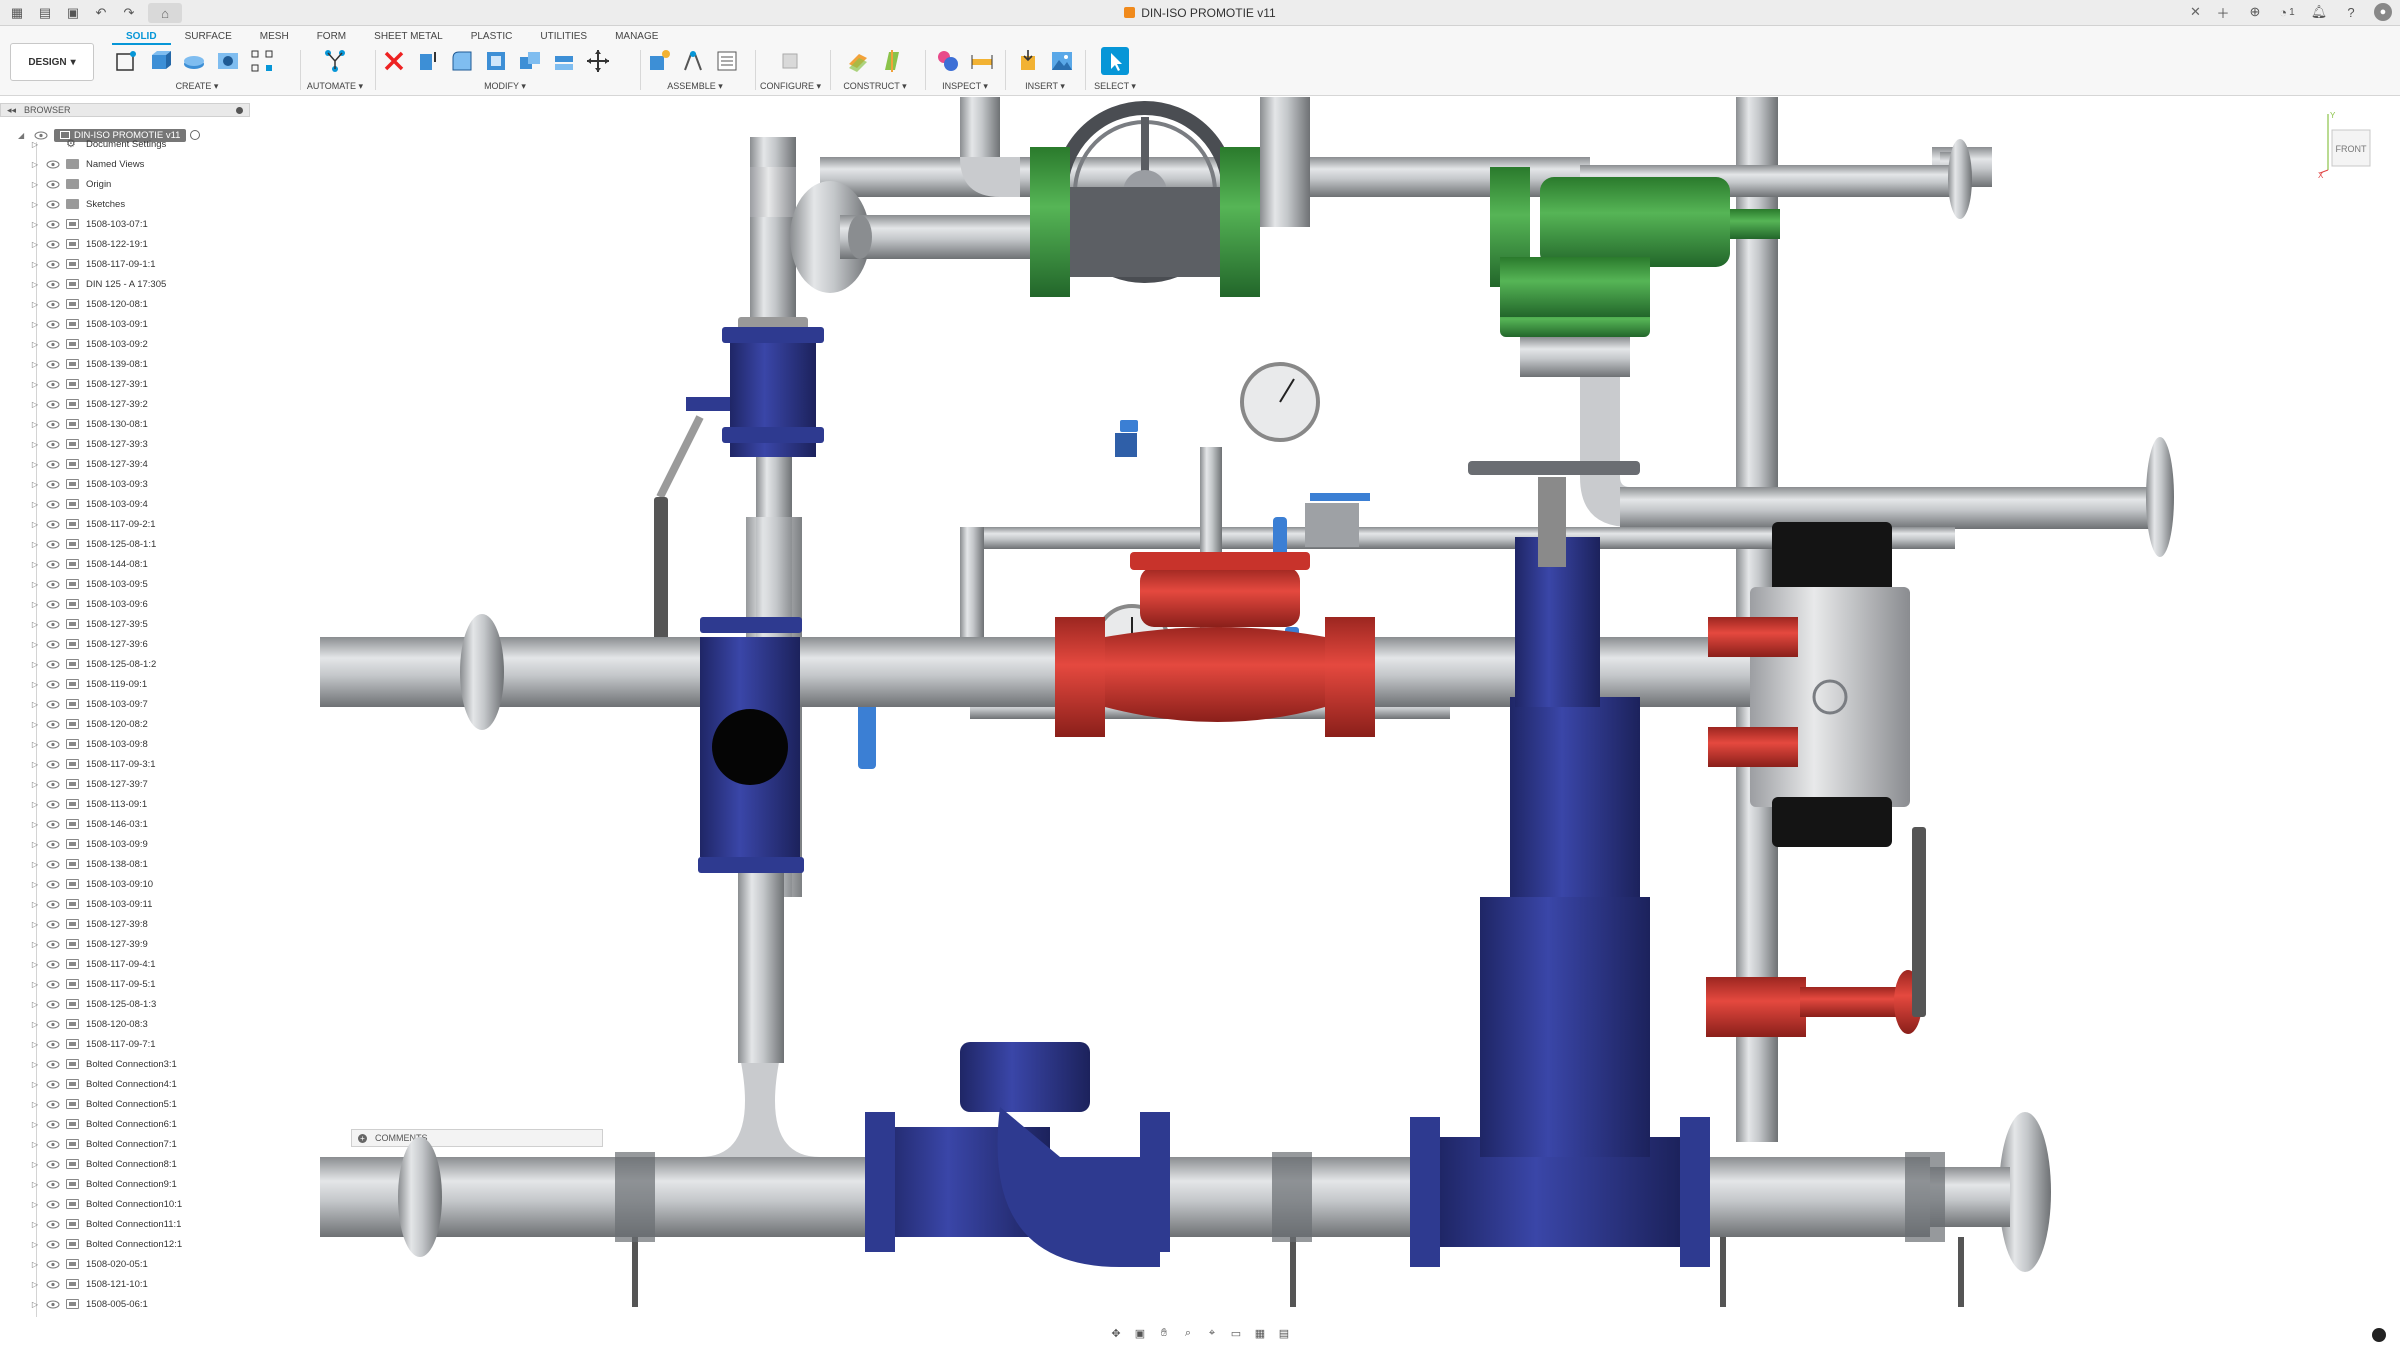  What do you see at coordinates (74, 484) in the screenshot?
I see `browser-item: ▷ 1508-103-09:3` at bounding box center [74, 484].